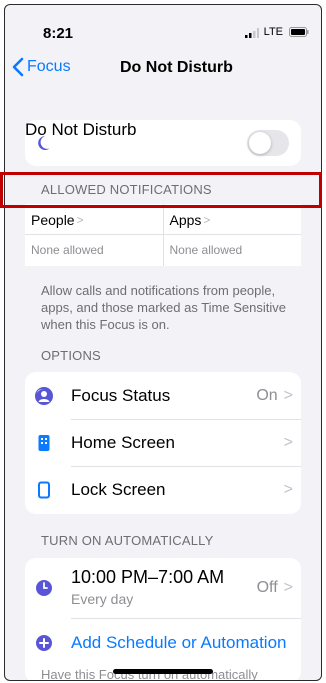 The width and height of the screenshot is (326, 683). I want to click on dnd-toggle, so click(268, 143).